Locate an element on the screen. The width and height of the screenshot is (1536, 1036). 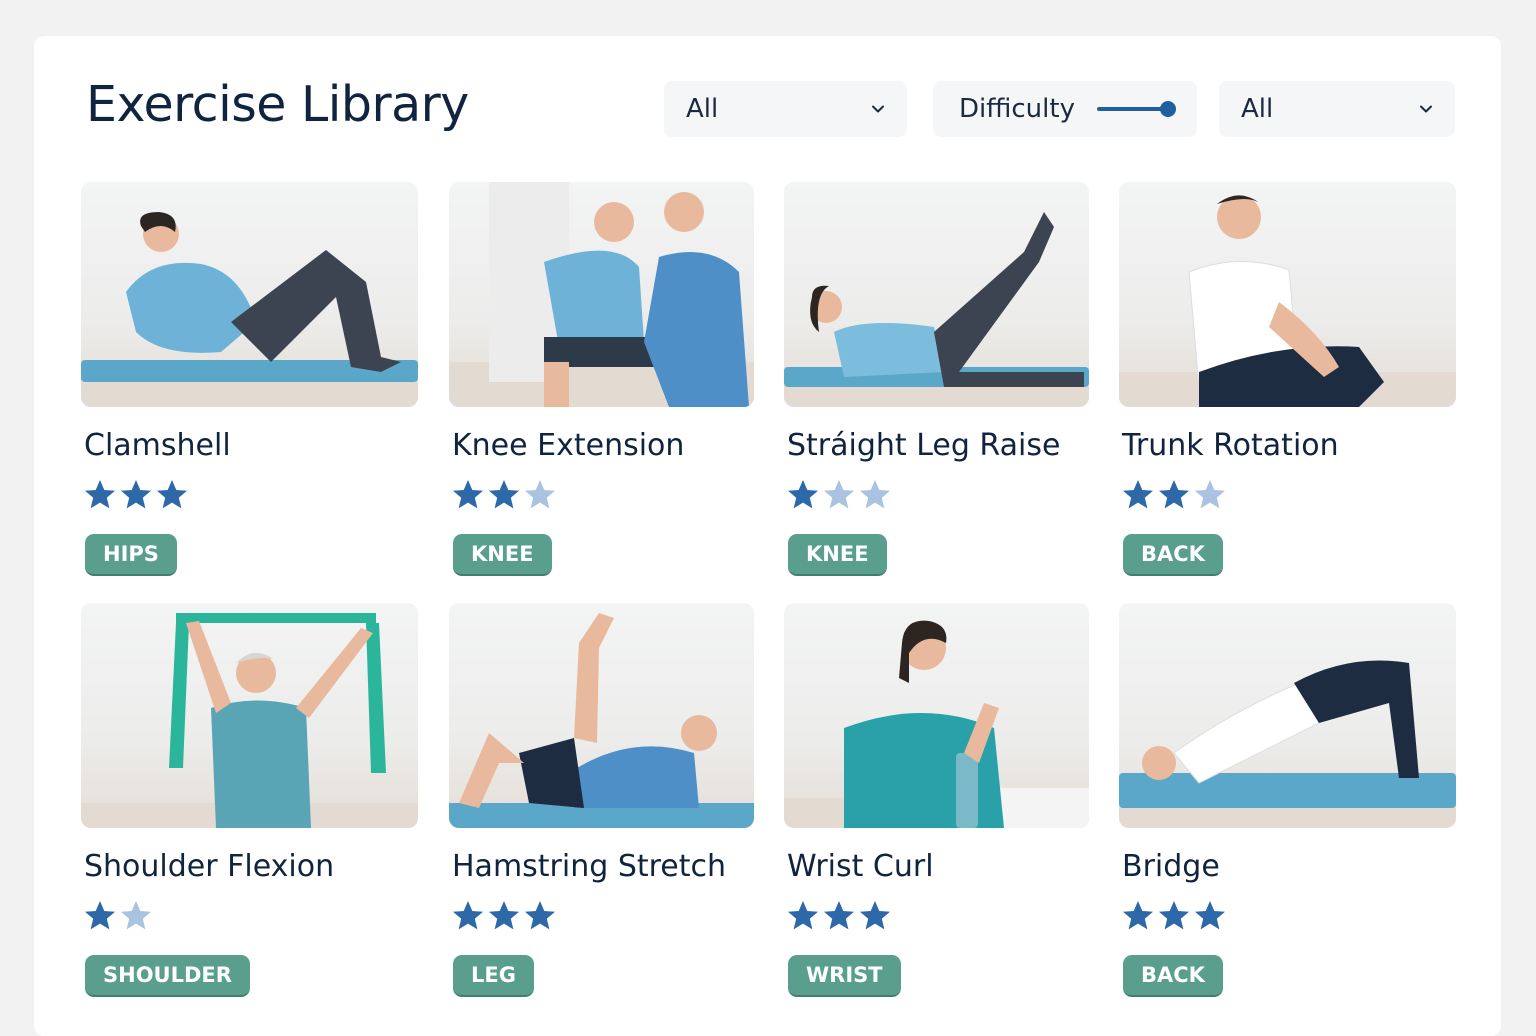
exercise-card: Shoulder Flexion SHOULDER is located at coordinates (249, 803).